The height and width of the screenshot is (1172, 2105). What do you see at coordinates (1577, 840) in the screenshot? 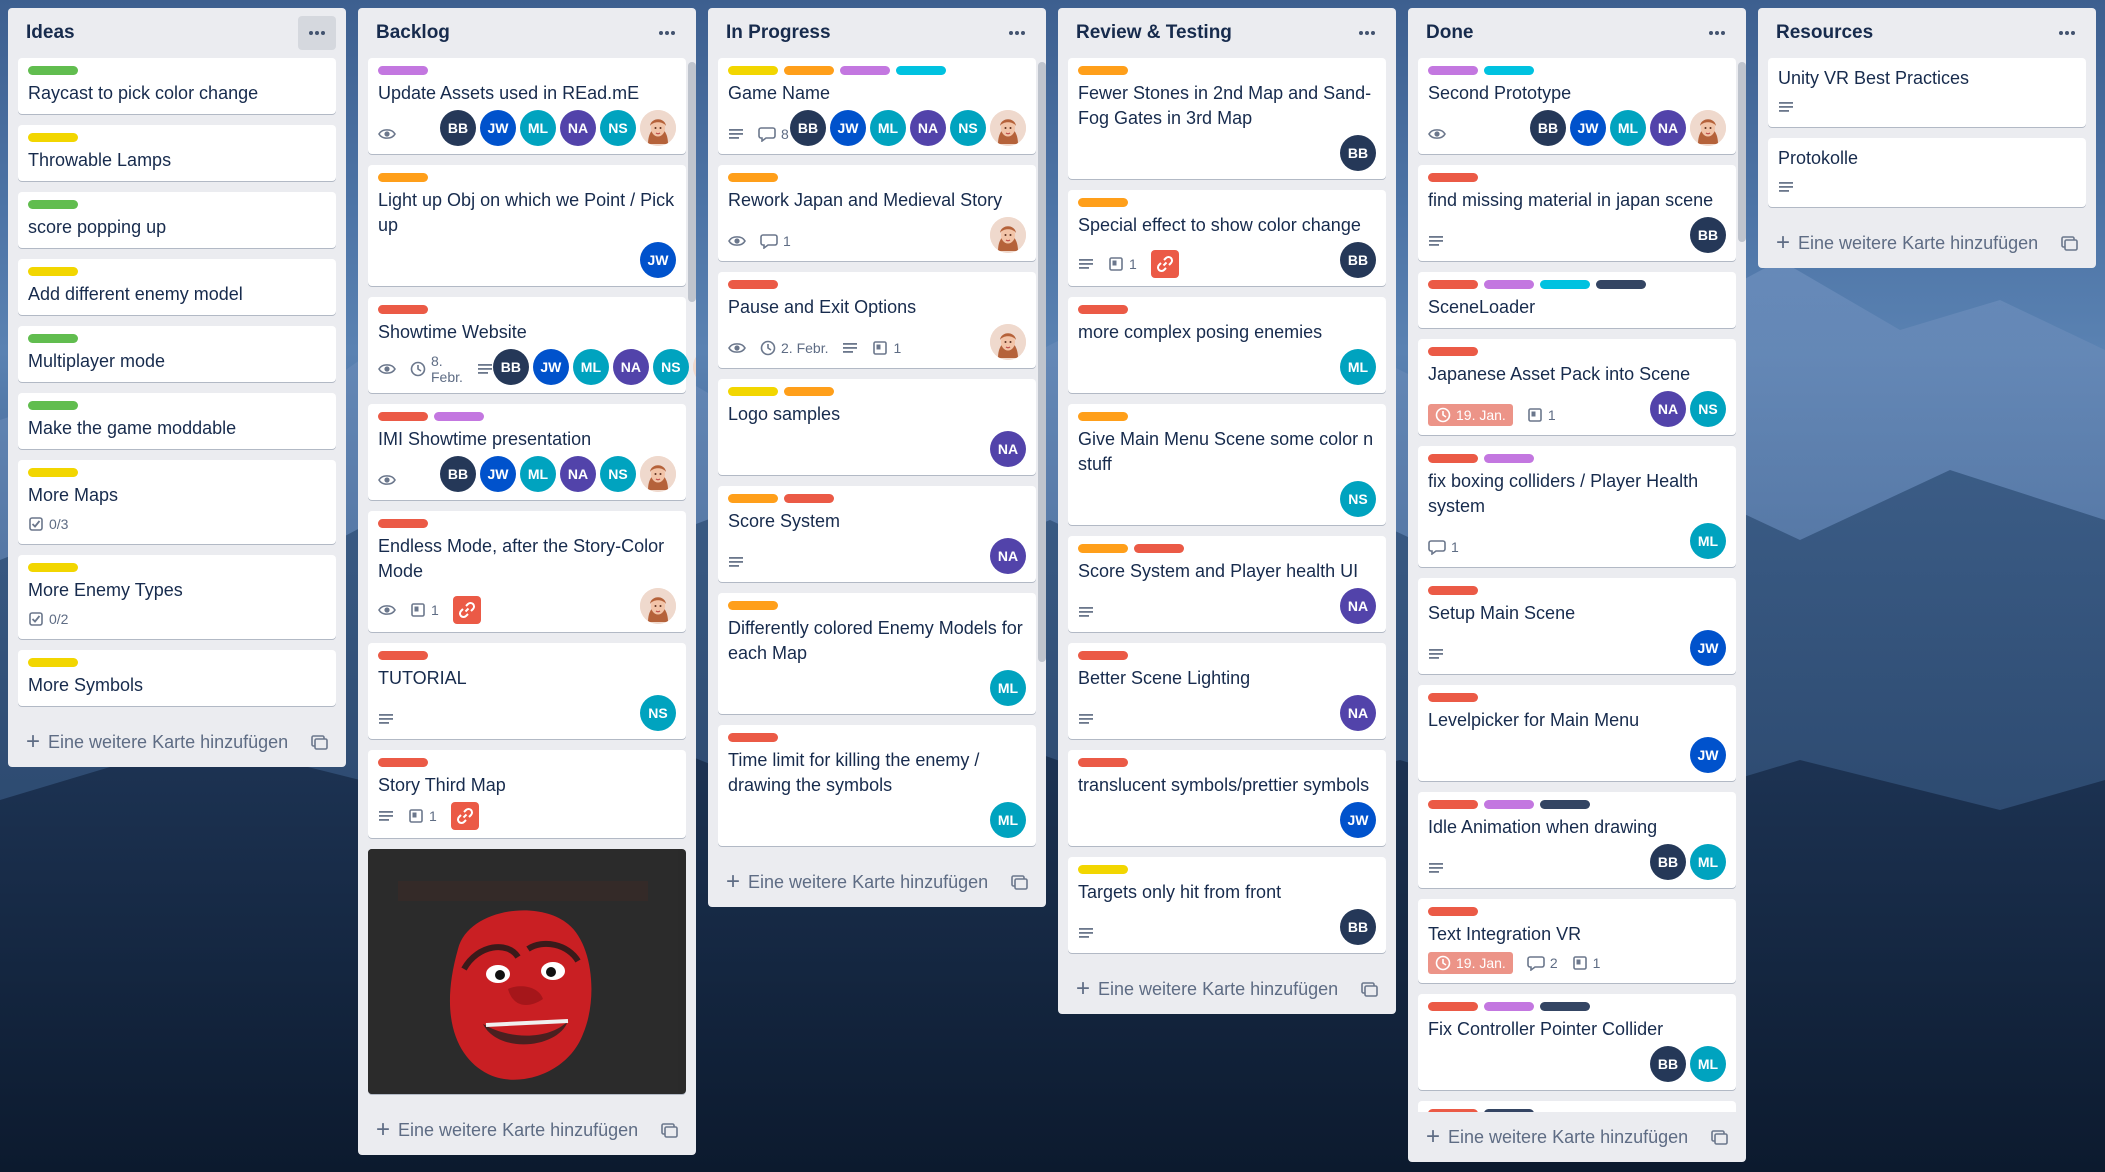
I see `card: Idle Animation when drawing BB ML` at bounding box center [1577, 840].